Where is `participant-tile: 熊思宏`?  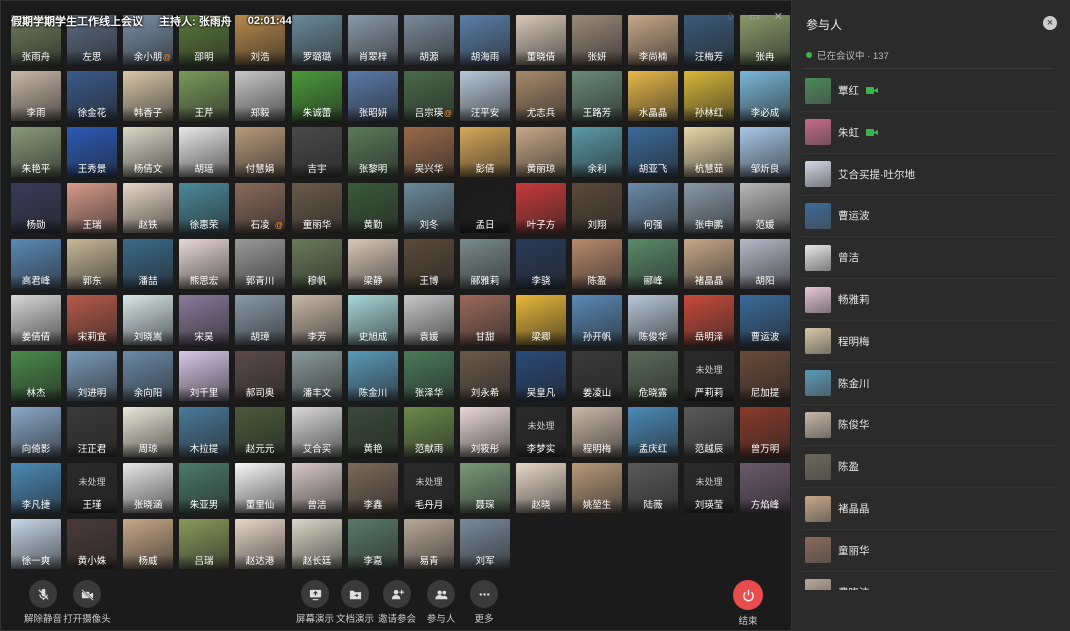 participant-tile: 熊思宏 is located at coordinates (204, 264).